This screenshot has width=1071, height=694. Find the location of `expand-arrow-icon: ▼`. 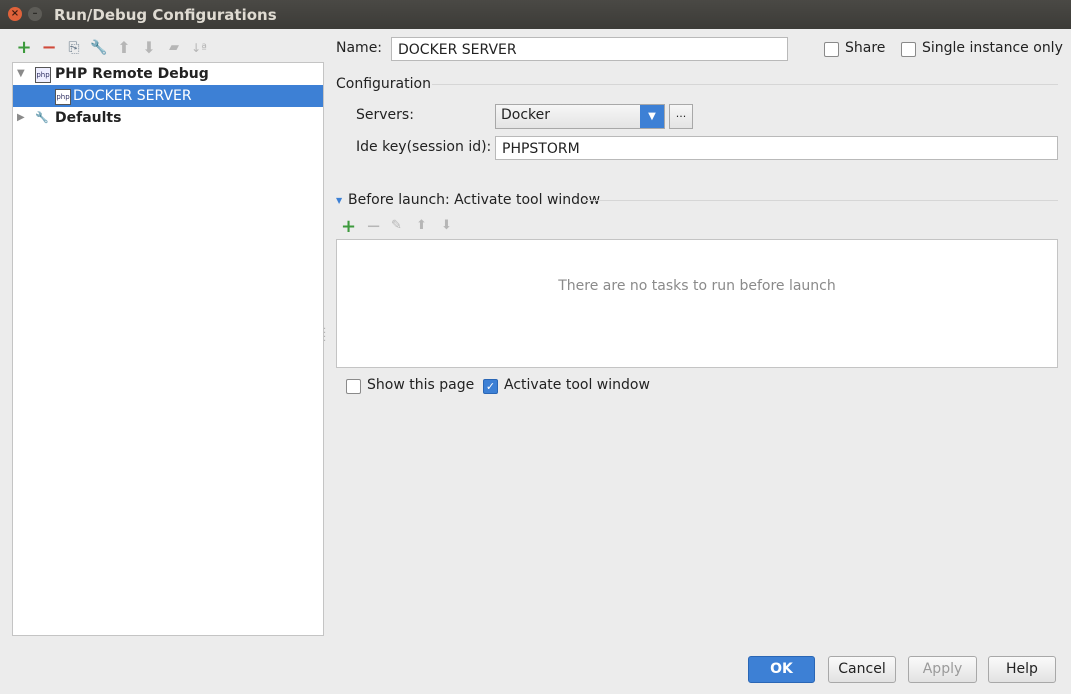

expand-arrow-icon: ▼ is located at coordinates (21, 74).